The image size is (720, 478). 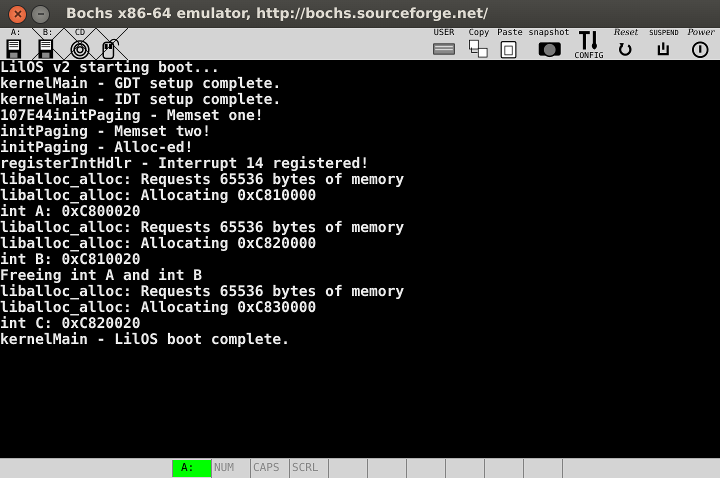 What do you see at coordinates (510, 44) in the screenshot?
I see `toolbar-button: Paste` at bounding box center [510, 44].